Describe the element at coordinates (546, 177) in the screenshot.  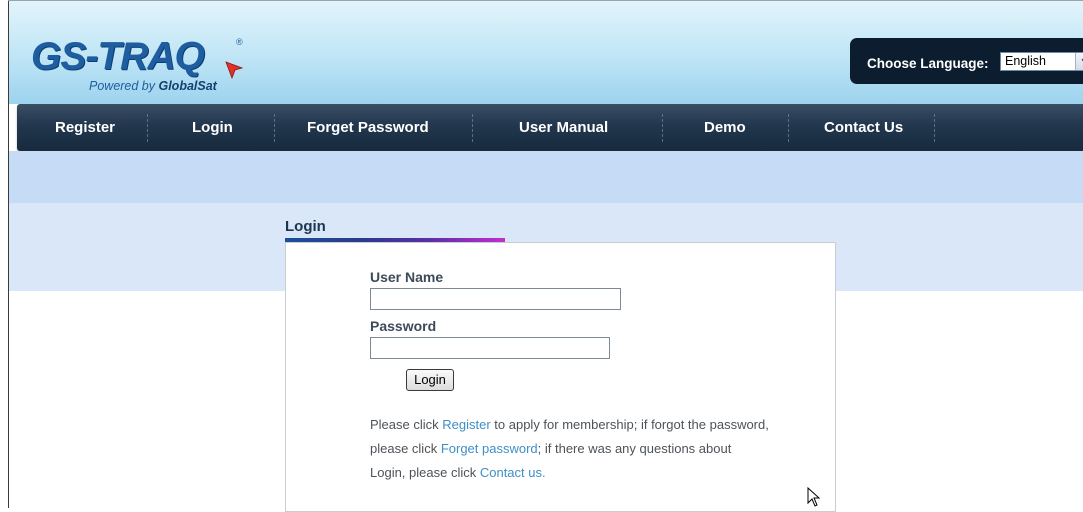
I see `subheader-band` at that location.